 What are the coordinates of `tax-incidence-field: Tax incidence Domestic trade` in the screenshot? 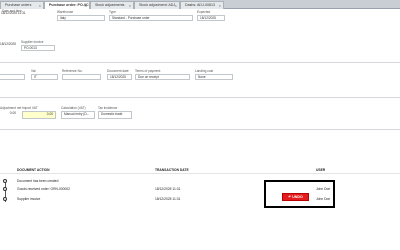 It's located at (115, 112).